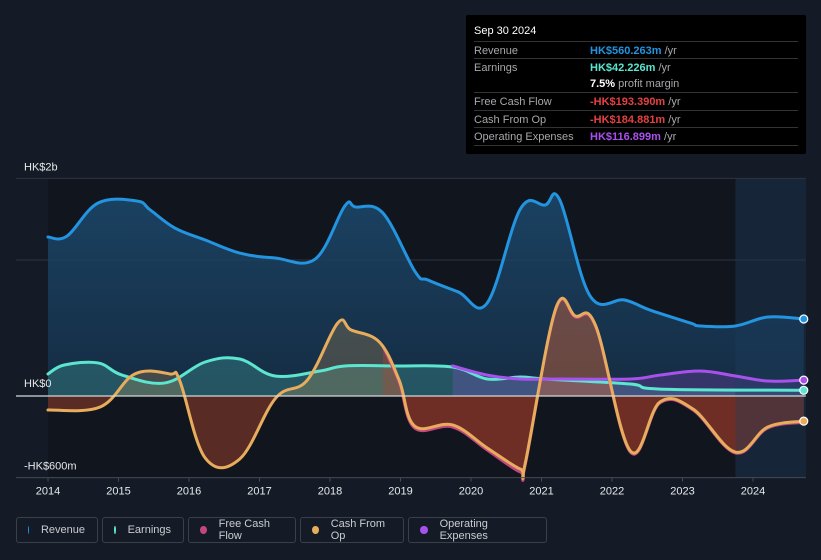  I want to click on tooltip-row-revenue: Revenue HK$560.263m /yr, so click(636, 50).